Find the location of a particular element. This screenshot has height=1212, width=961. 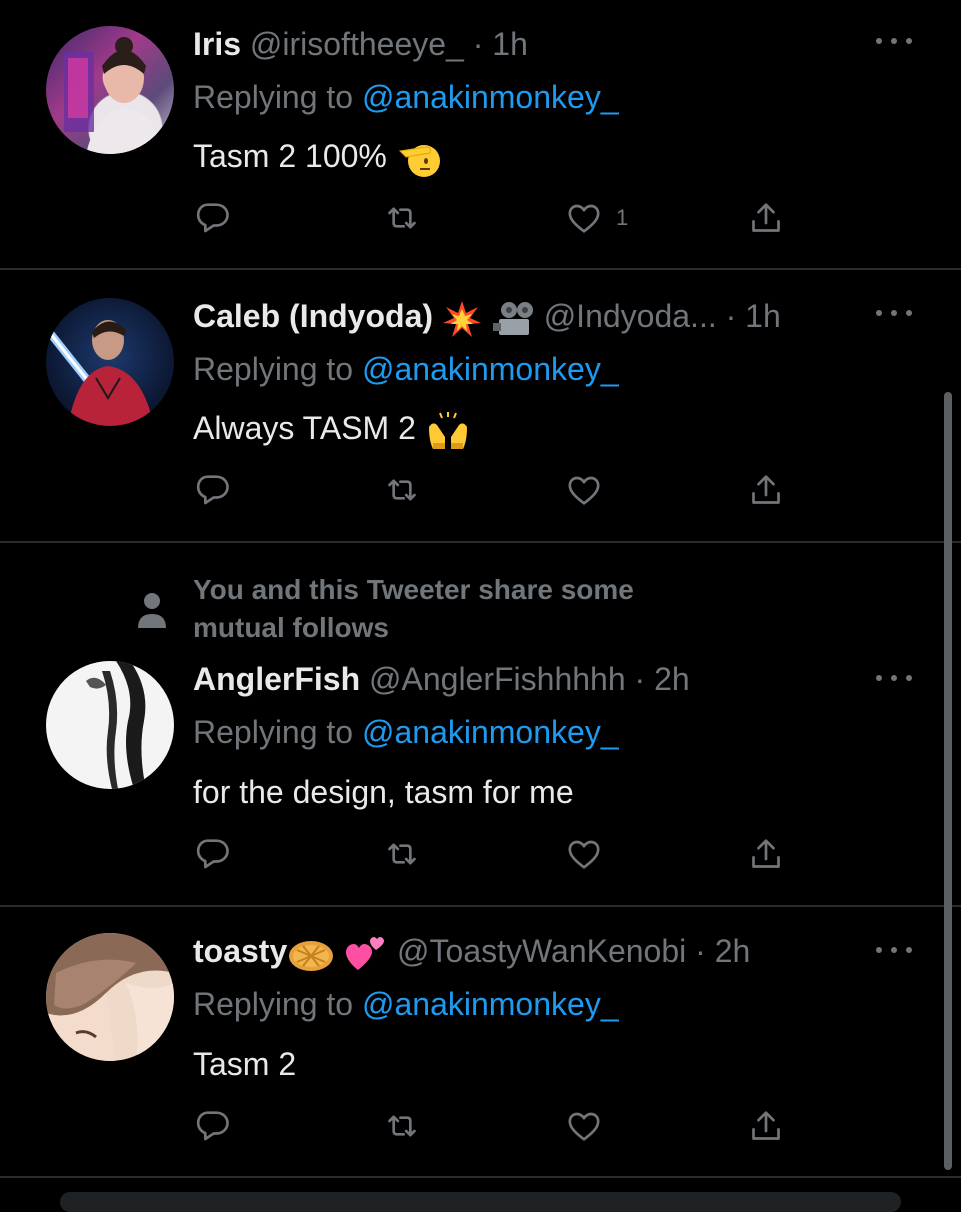

avatar-anglerfish-image is located at coordinates (116, 725).